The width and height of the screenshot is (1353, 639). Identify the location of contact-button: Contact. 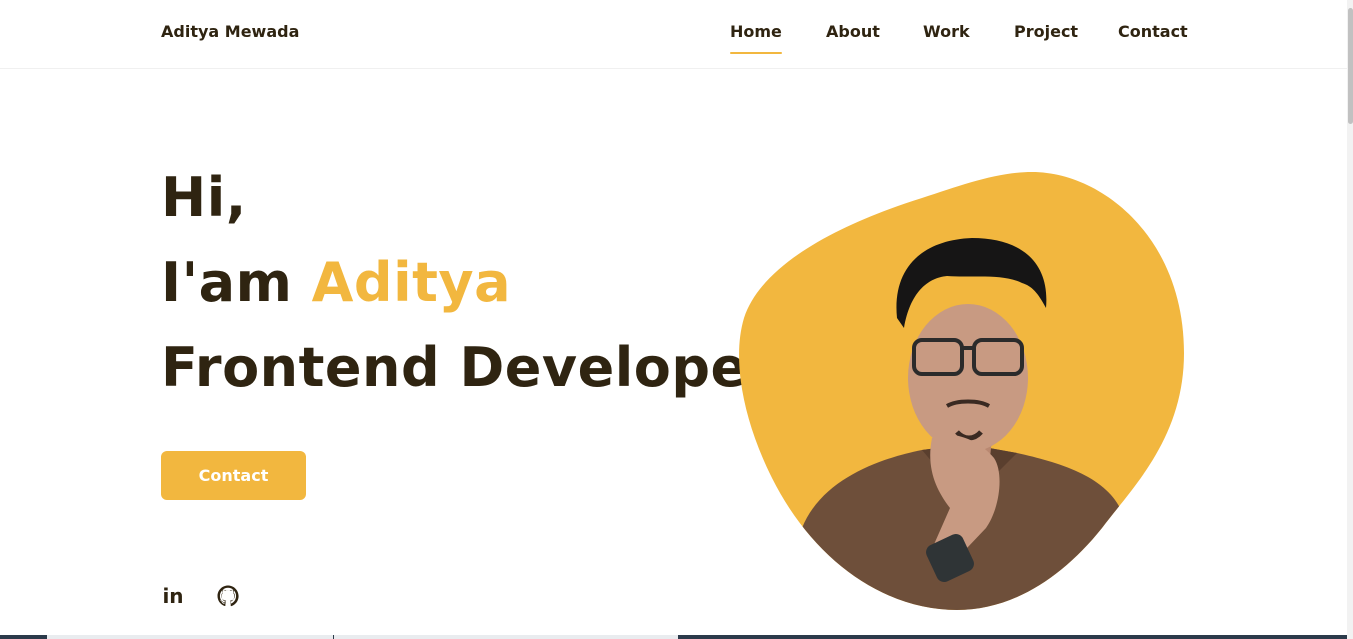
(233, 475).